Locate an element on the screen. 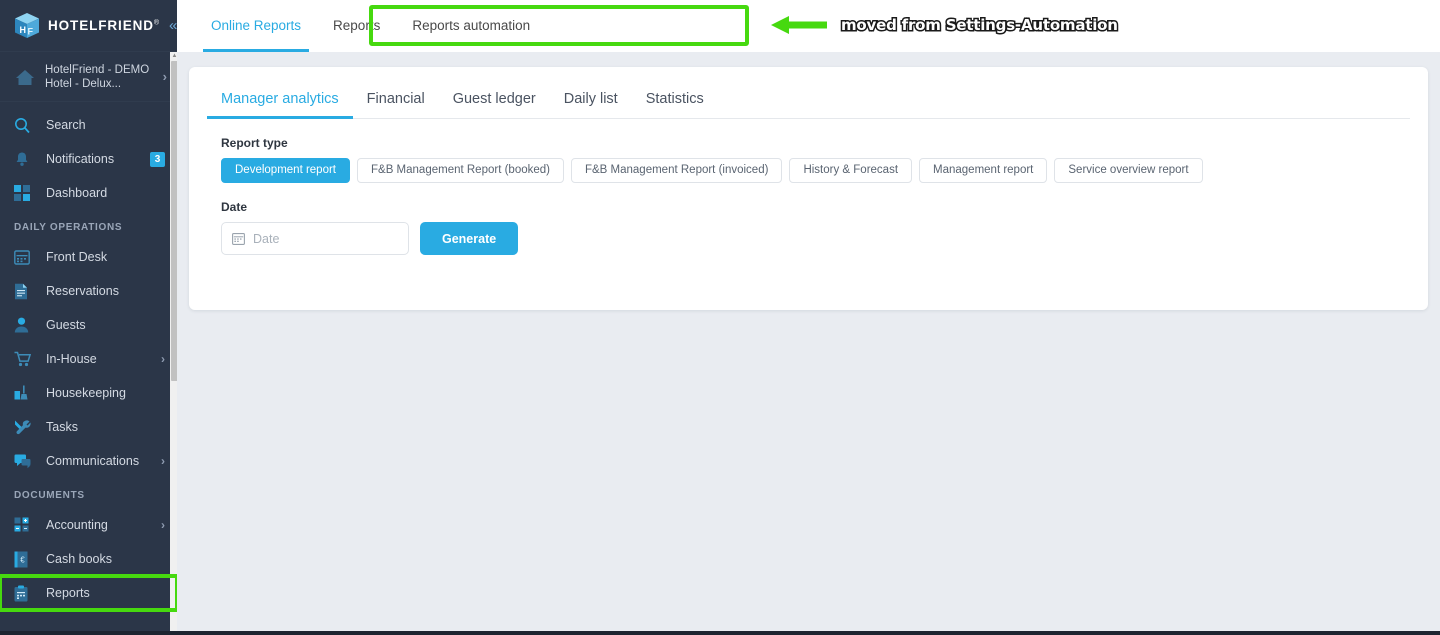 The width and height of the screenshot is (1440, 635). date-input is located at coordinates (323, 238).